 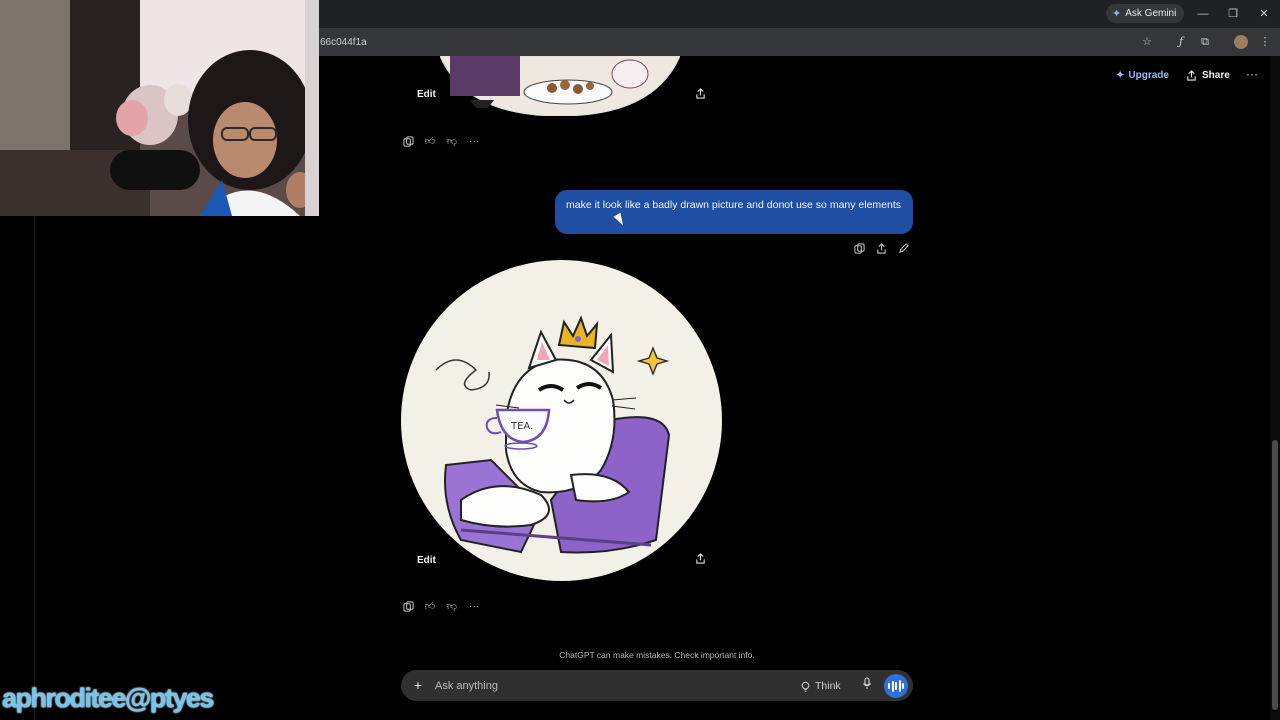 What do you see at coordinates (159, 108) in the screenshot?
I see `webcam-overlay` at bounding box center [159, 108].